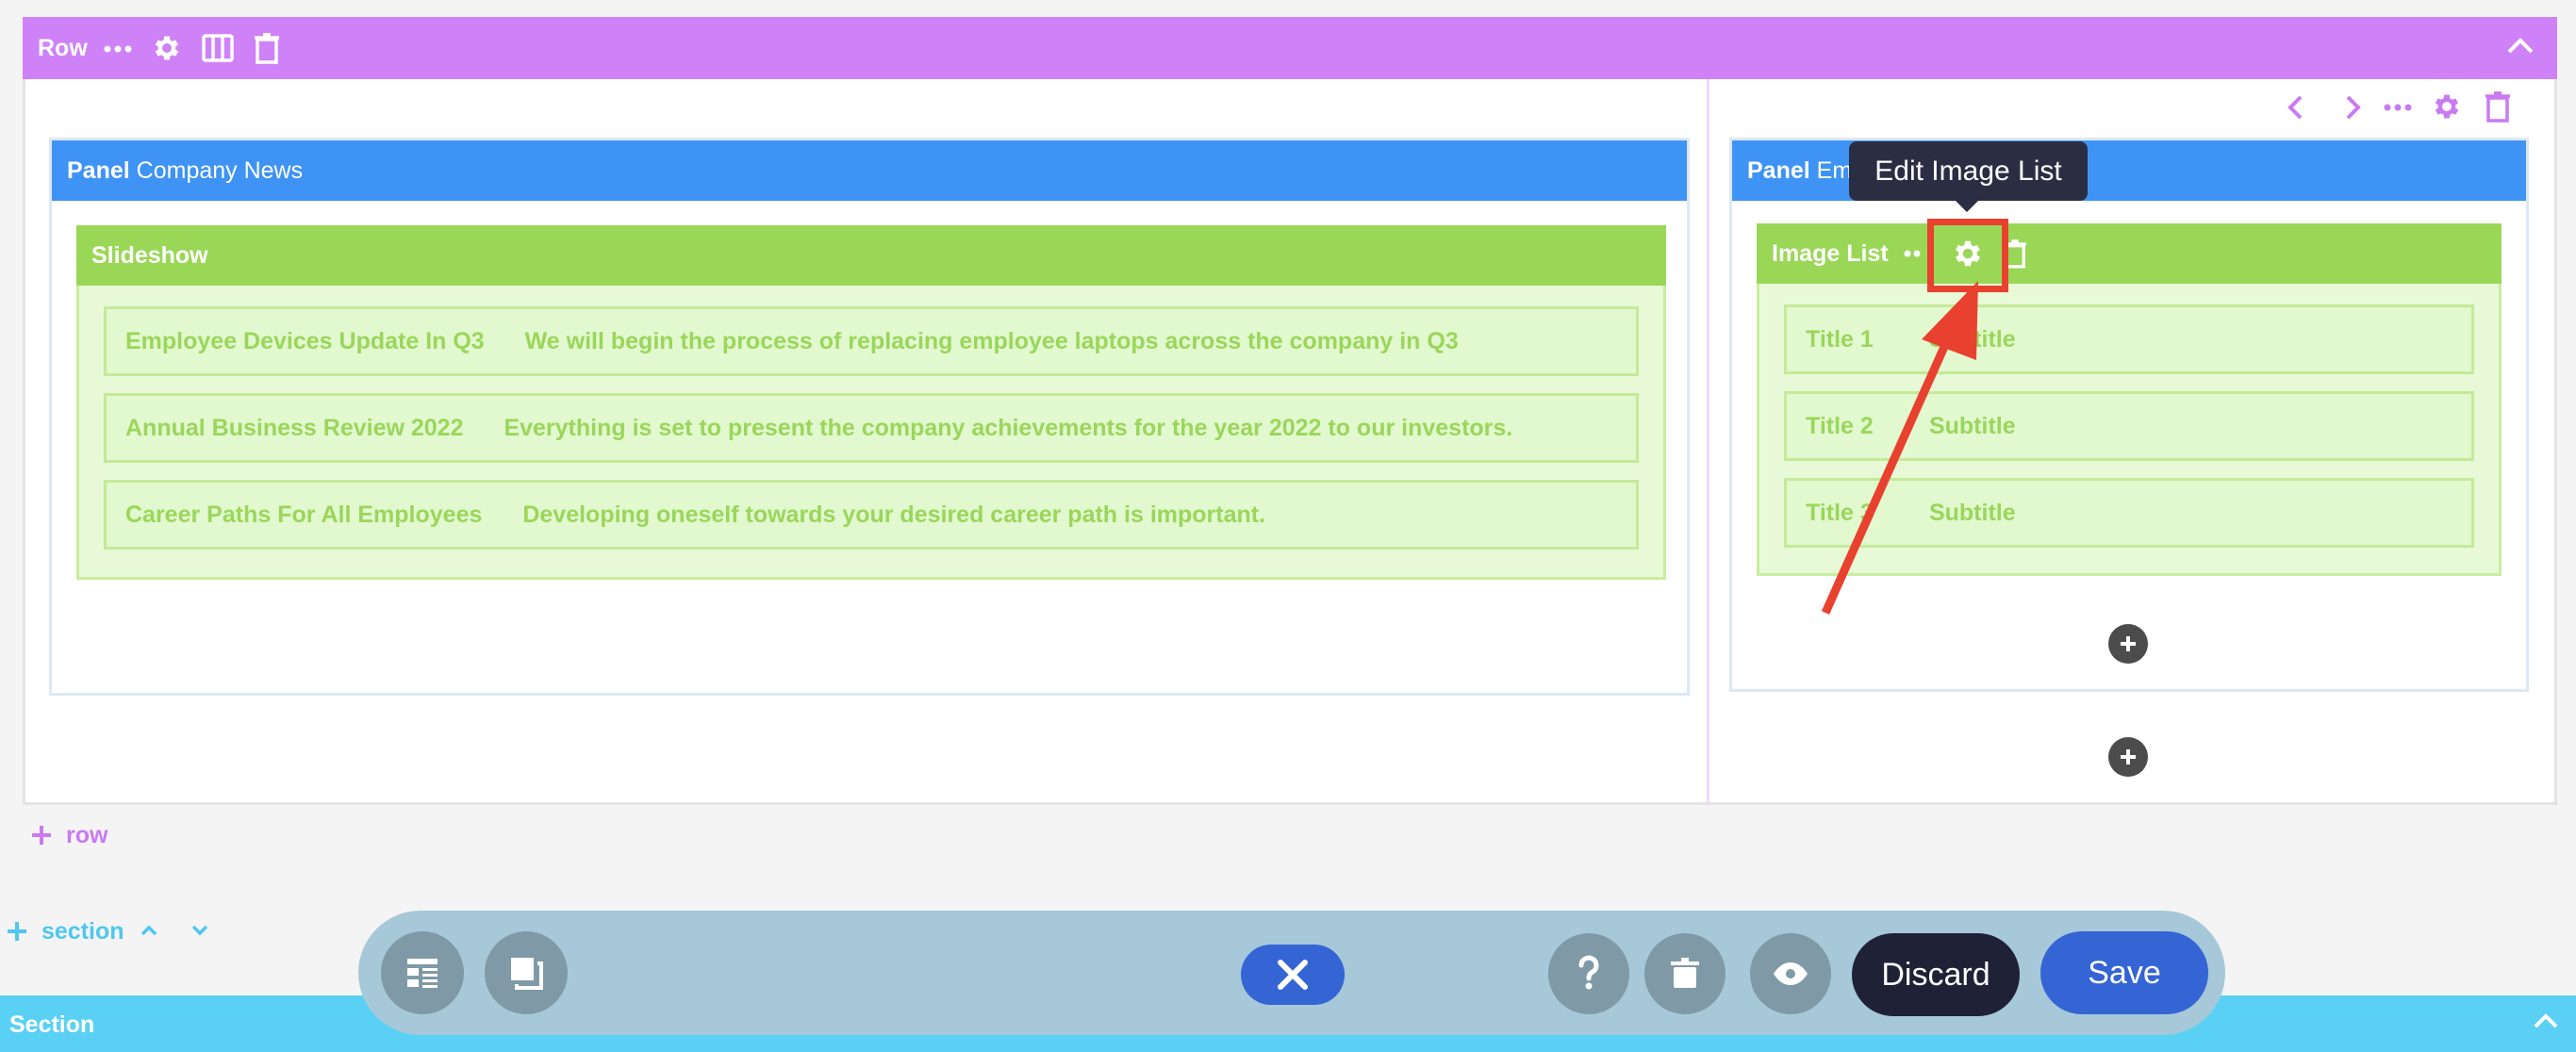  Describe the element at coordinates (2124, 973) in the screenshot. I see `save-button: Save` at that location.